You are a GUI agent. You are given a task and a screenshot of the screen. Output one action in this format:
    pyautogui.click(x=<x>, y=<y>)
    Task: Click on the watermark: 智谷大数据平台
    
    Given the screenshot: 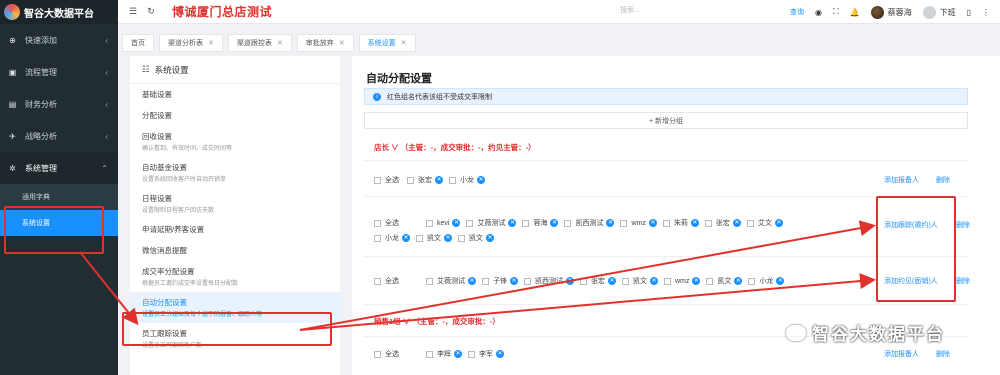 What is the action you would take?
    pyautogui.click(x=865, y=332)
    